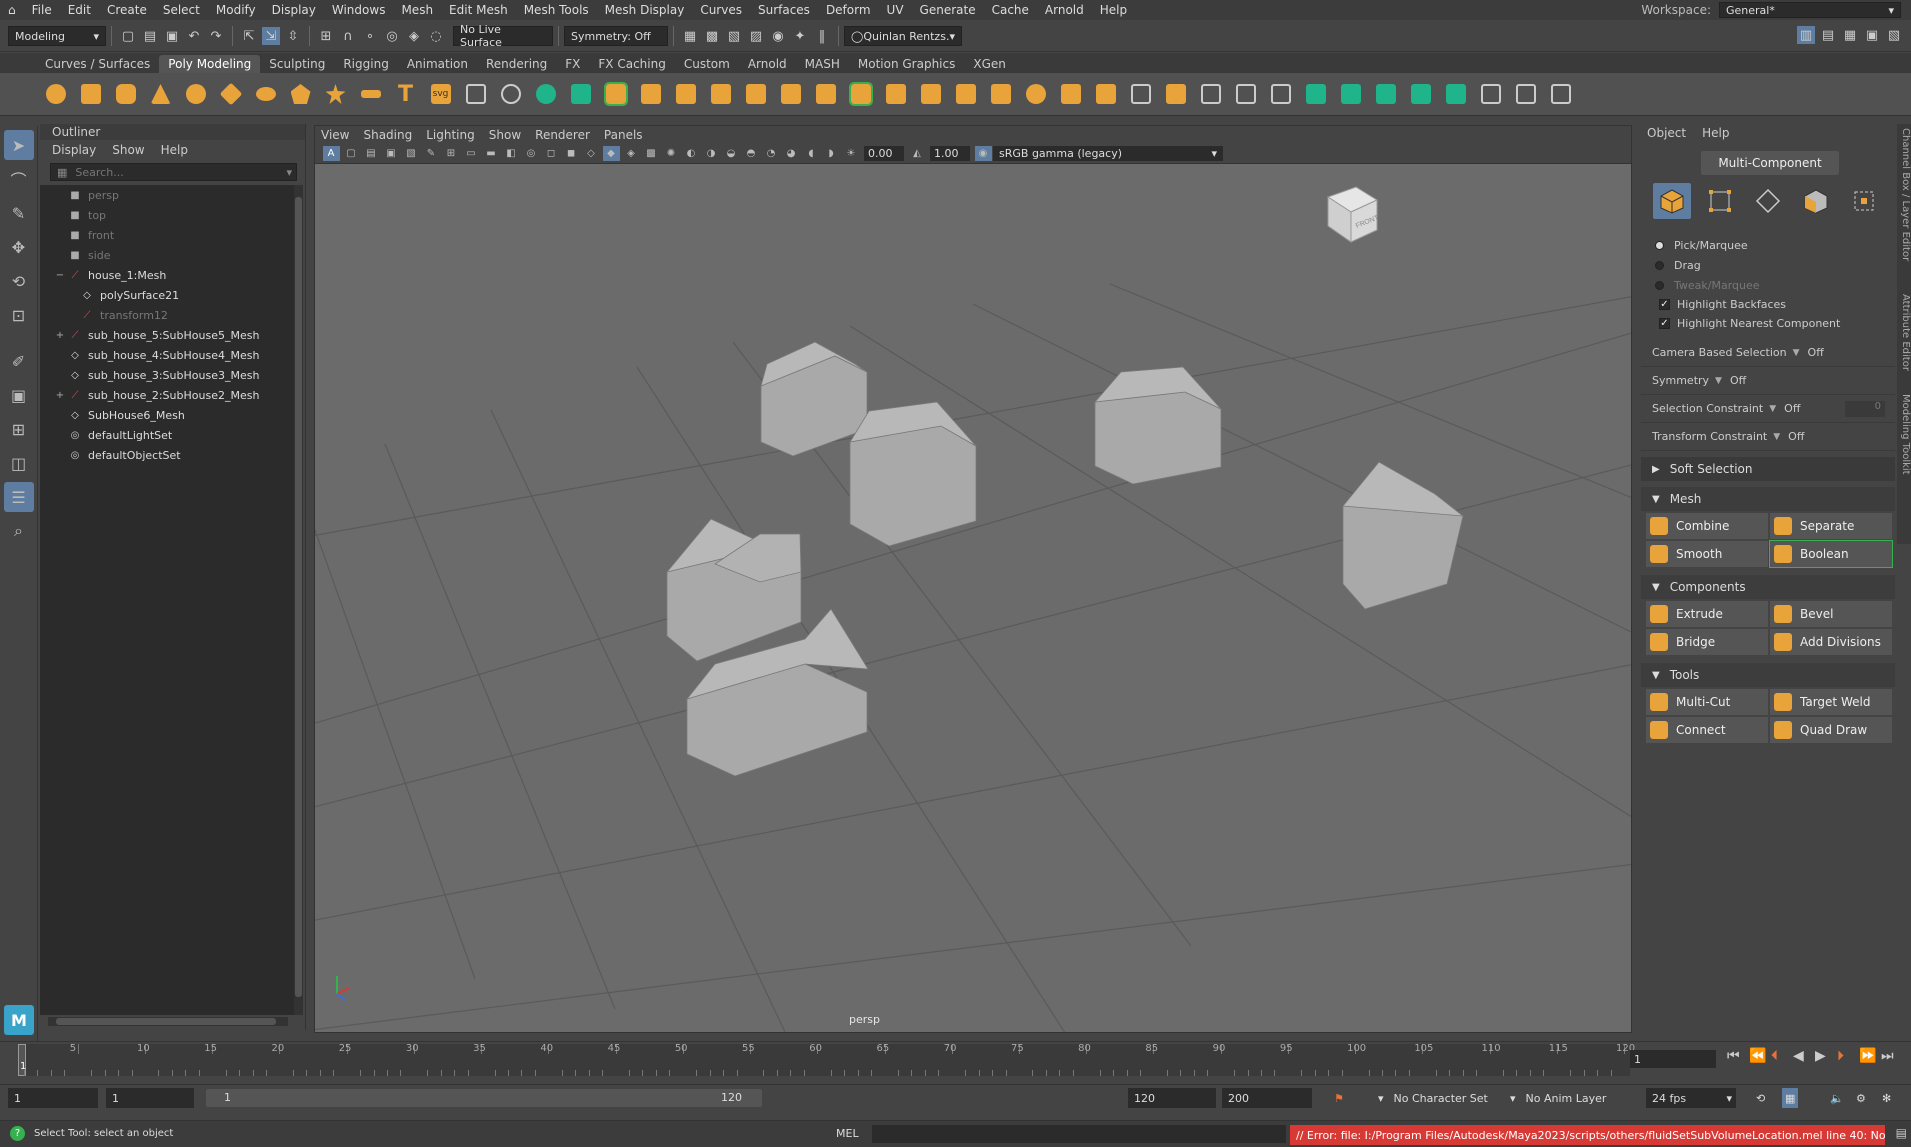 Image resolution: width=1911 pixels, height=1147 pixels. I want to click on menu-create: Create, so click(127, 10).